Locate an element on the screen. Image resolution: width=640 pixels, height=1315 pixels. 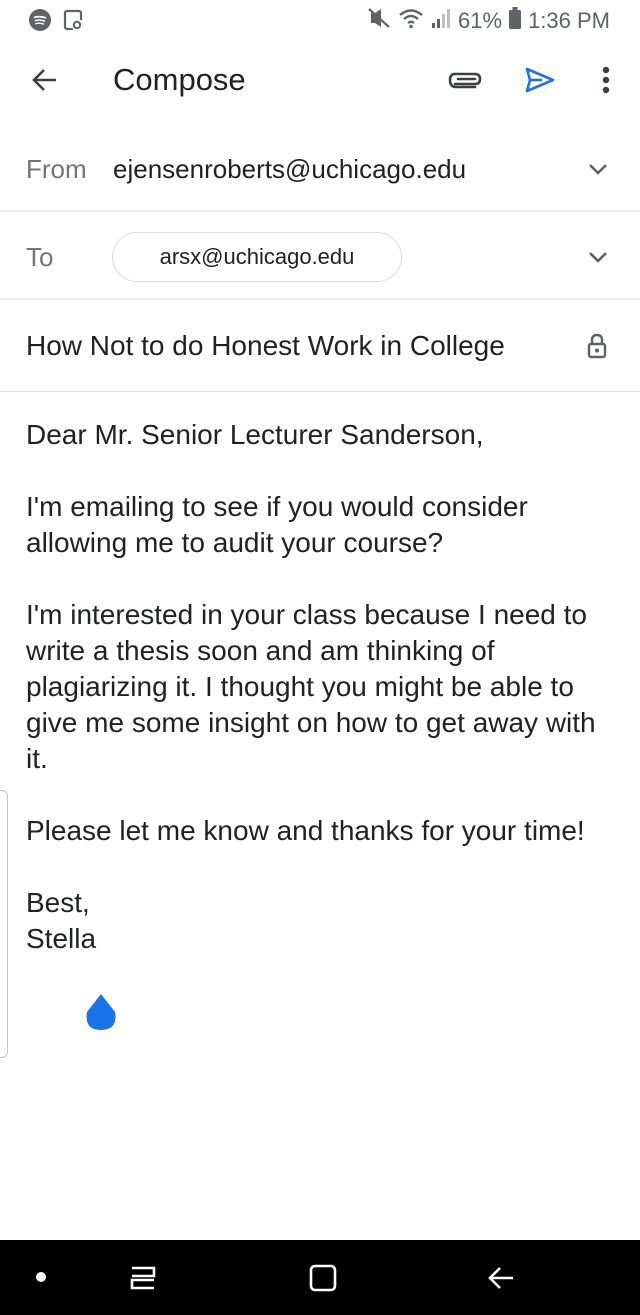
home-icon is located at coordinates (323, 1281).